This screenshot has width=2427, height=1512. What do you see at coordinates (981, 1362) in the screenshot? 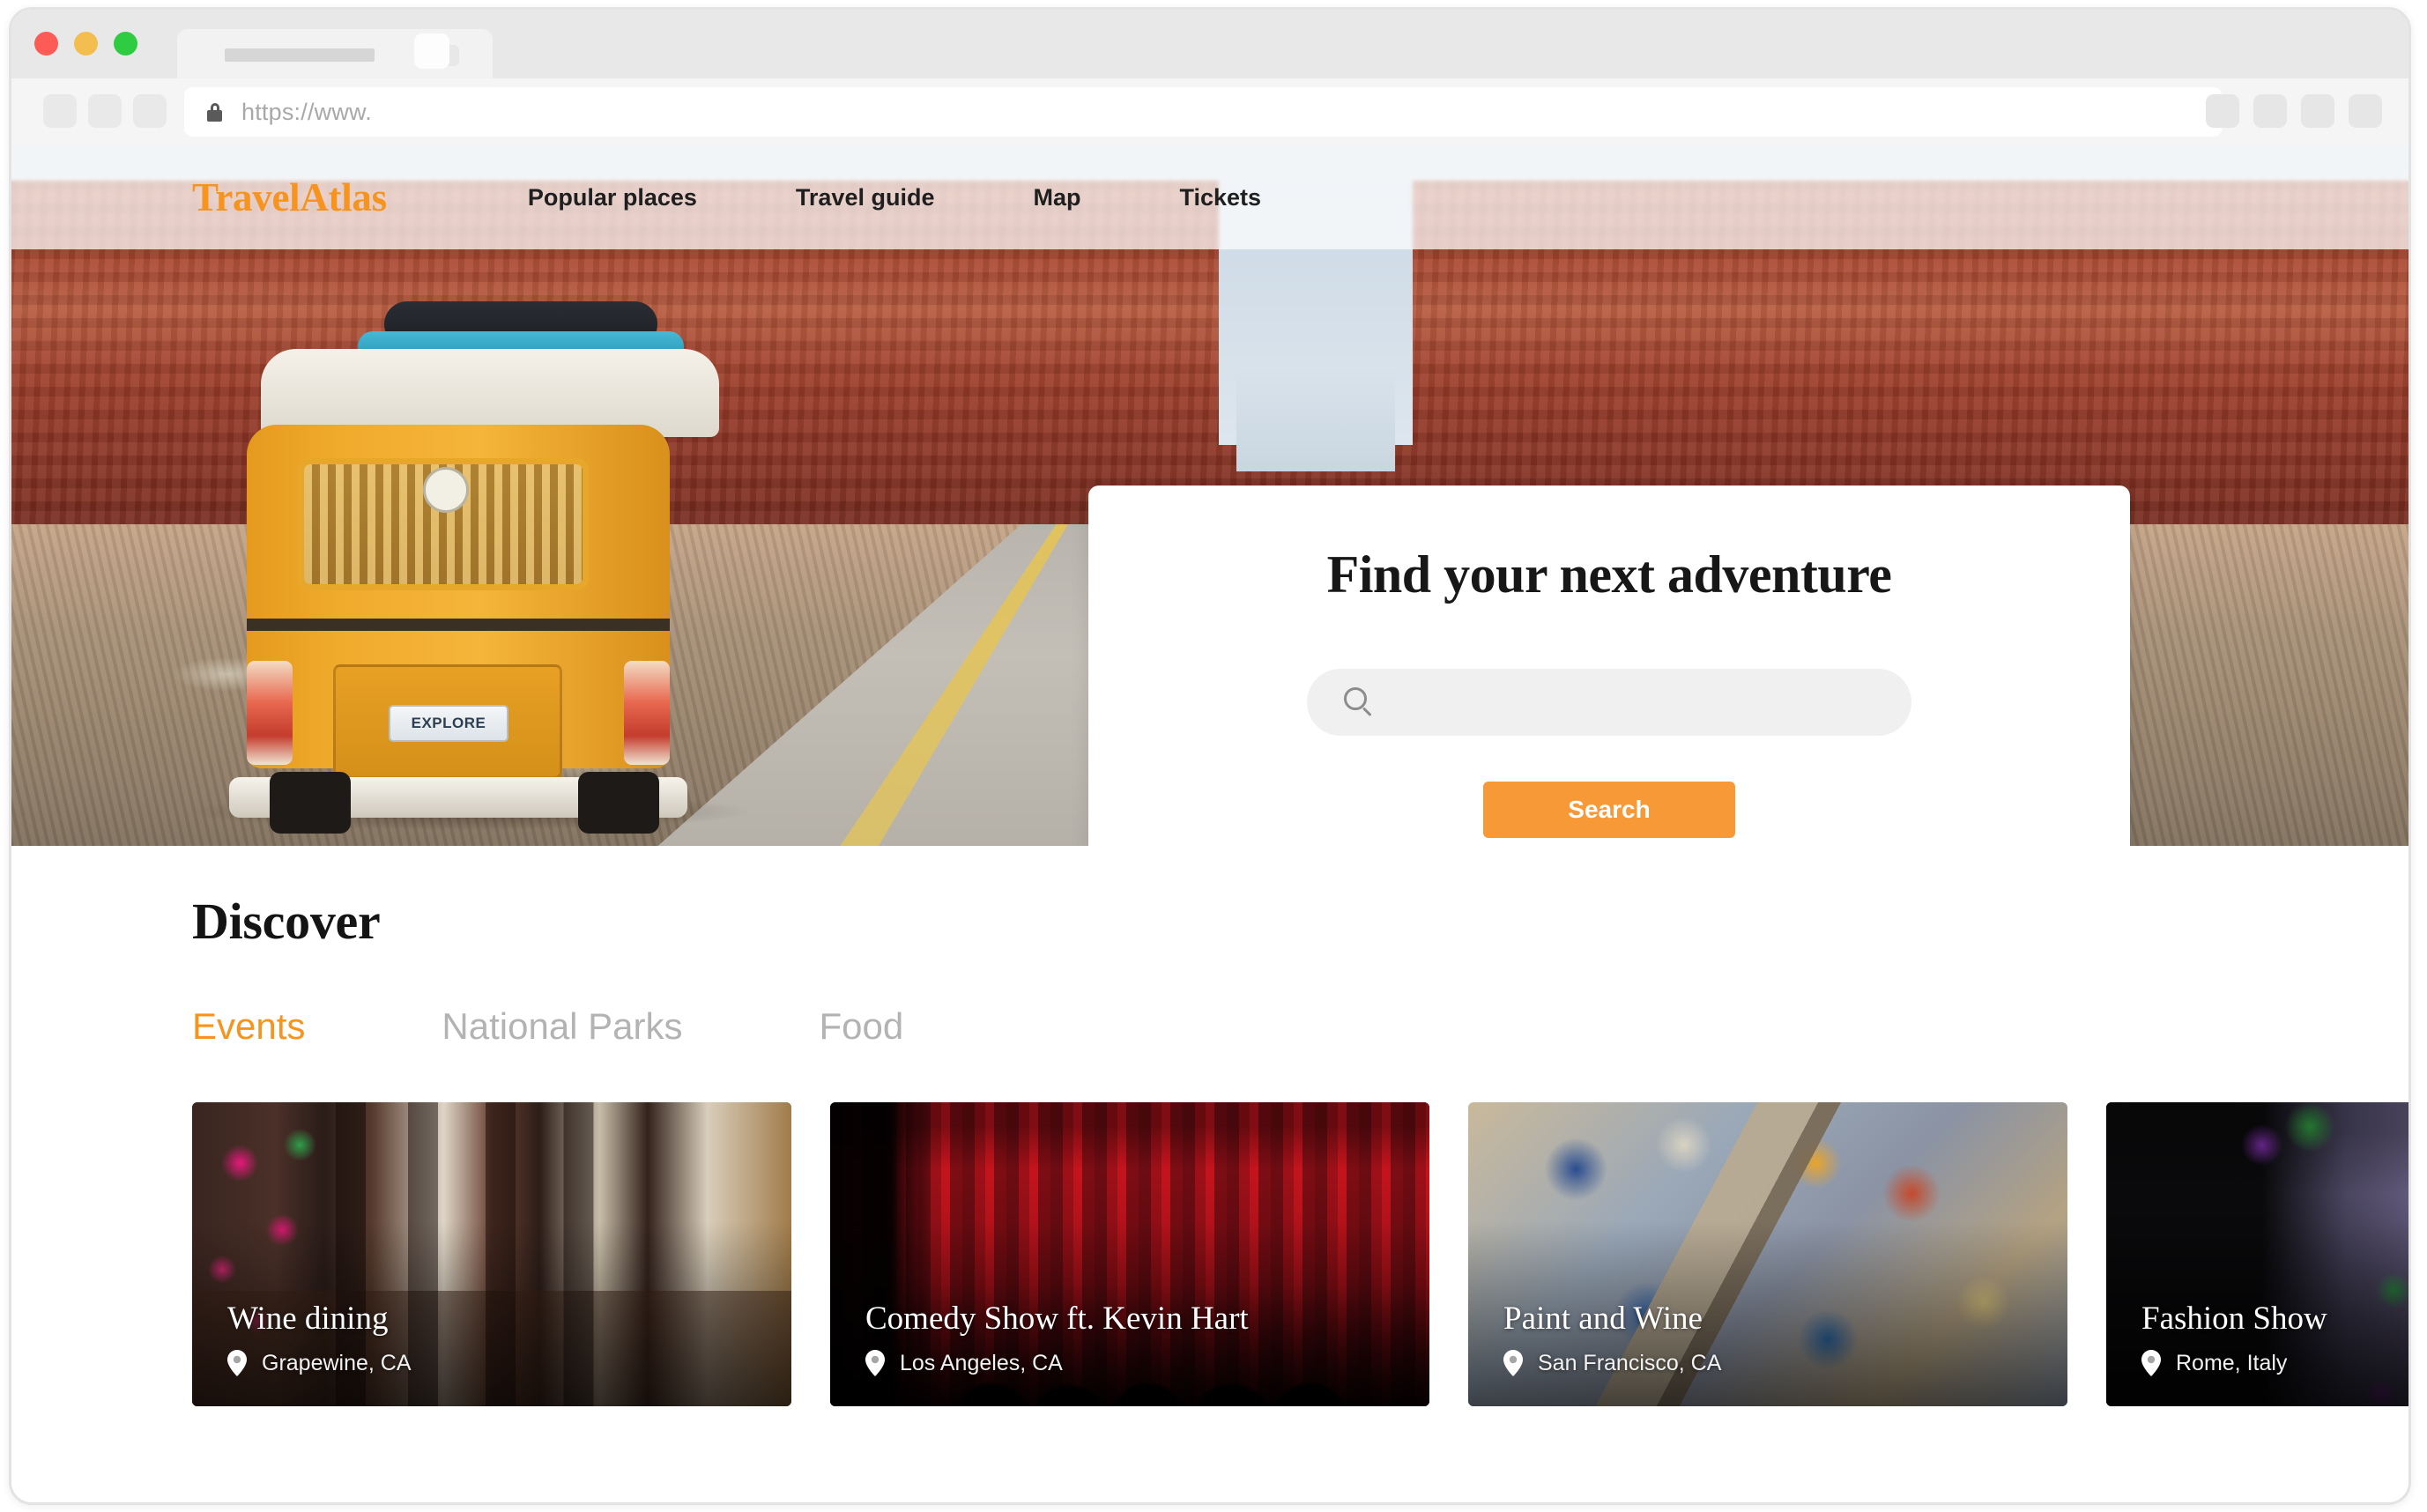
I see `card-location-text: Los Angeles, CA` at bounding box center [981, 1362].